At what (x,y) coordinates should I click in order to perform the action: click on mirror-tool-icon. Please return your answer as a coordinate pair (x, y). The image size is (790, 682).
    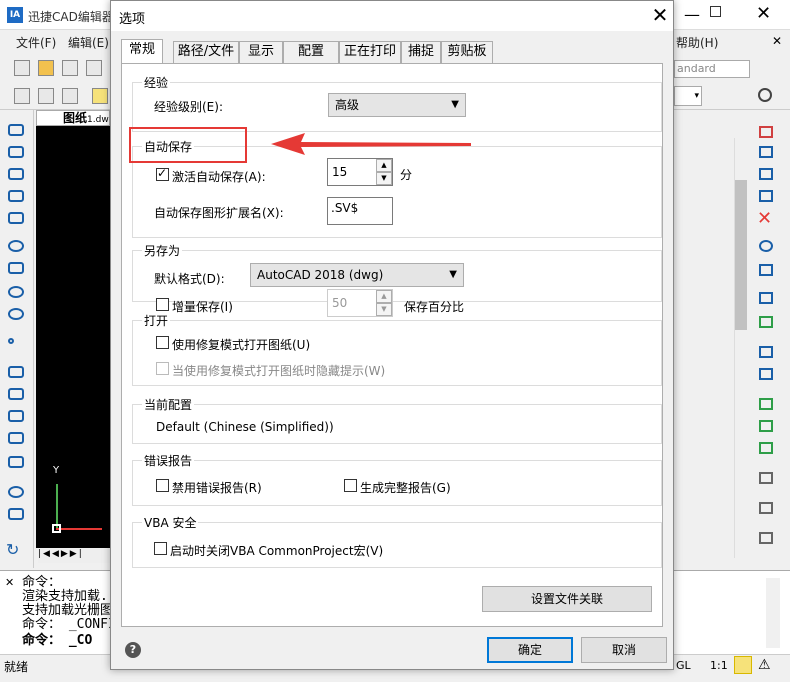
    Looking at the image, I should click on (766, 298).